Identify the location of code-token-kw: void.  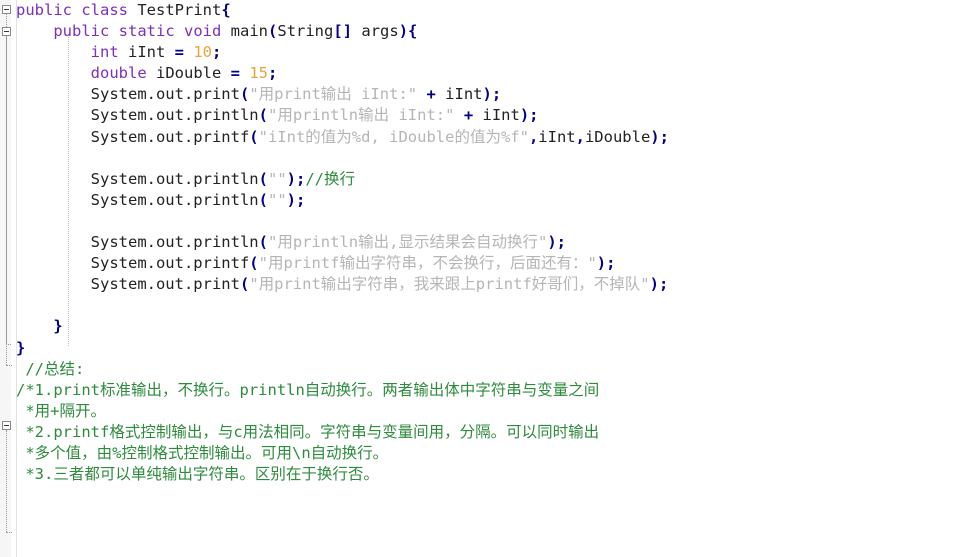
(203, 31).